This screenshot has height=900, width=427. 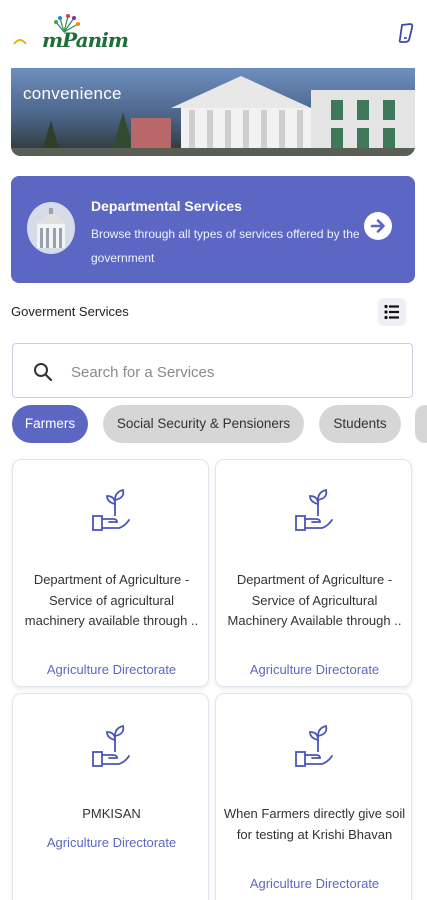 I want to click on chip-more, so click(x=421, y=424).